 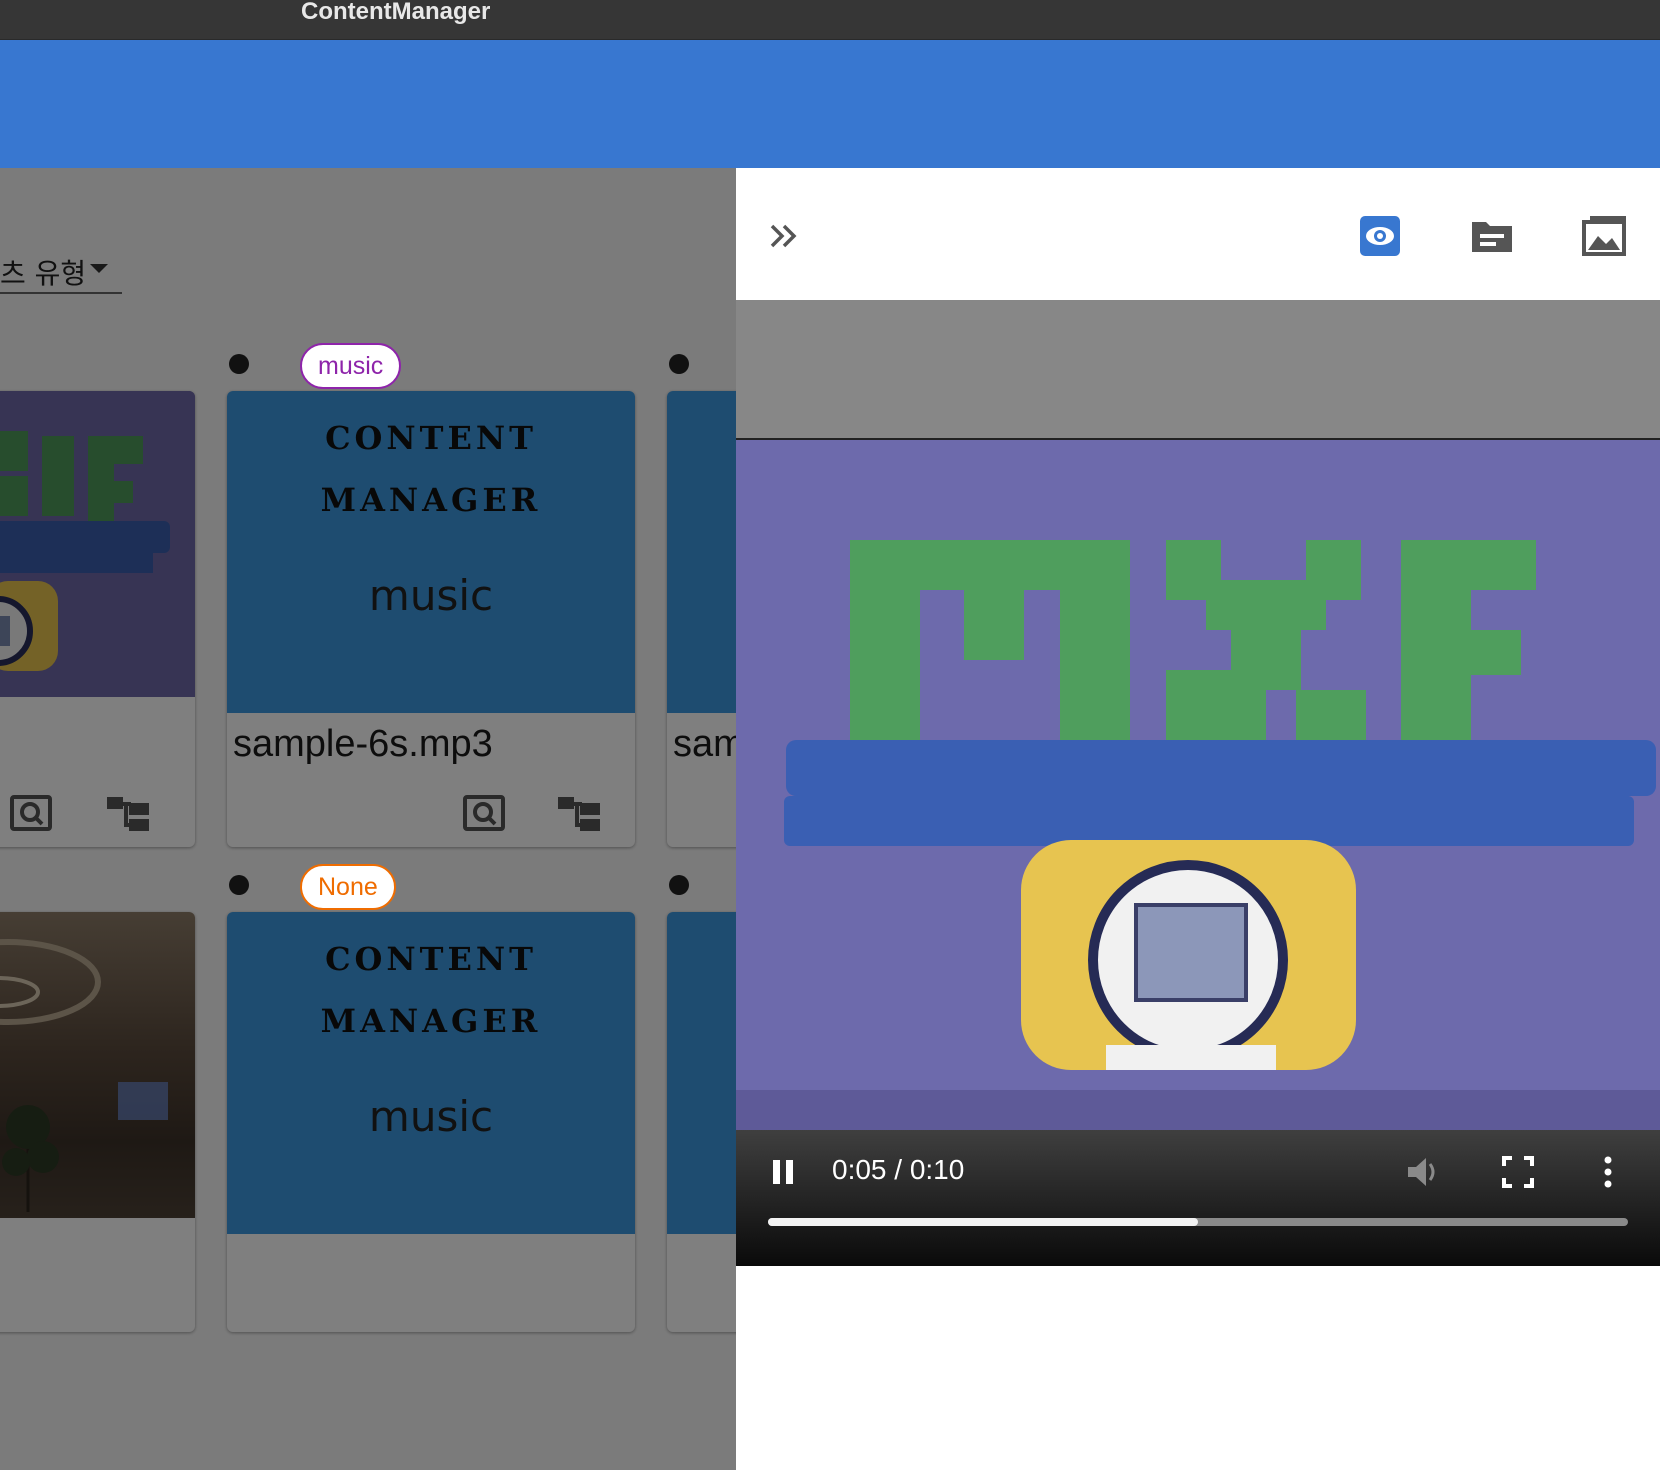 What do you see at coordinates (898, 1169) in the screenshot?
I see `video-time-display: 0:05 / 0:10` at bounding box center [898, 1169].